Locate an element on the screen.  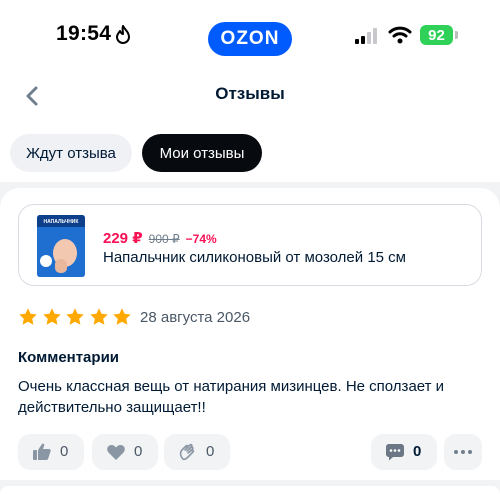
heart-icon is located at coordinates (116, 452).